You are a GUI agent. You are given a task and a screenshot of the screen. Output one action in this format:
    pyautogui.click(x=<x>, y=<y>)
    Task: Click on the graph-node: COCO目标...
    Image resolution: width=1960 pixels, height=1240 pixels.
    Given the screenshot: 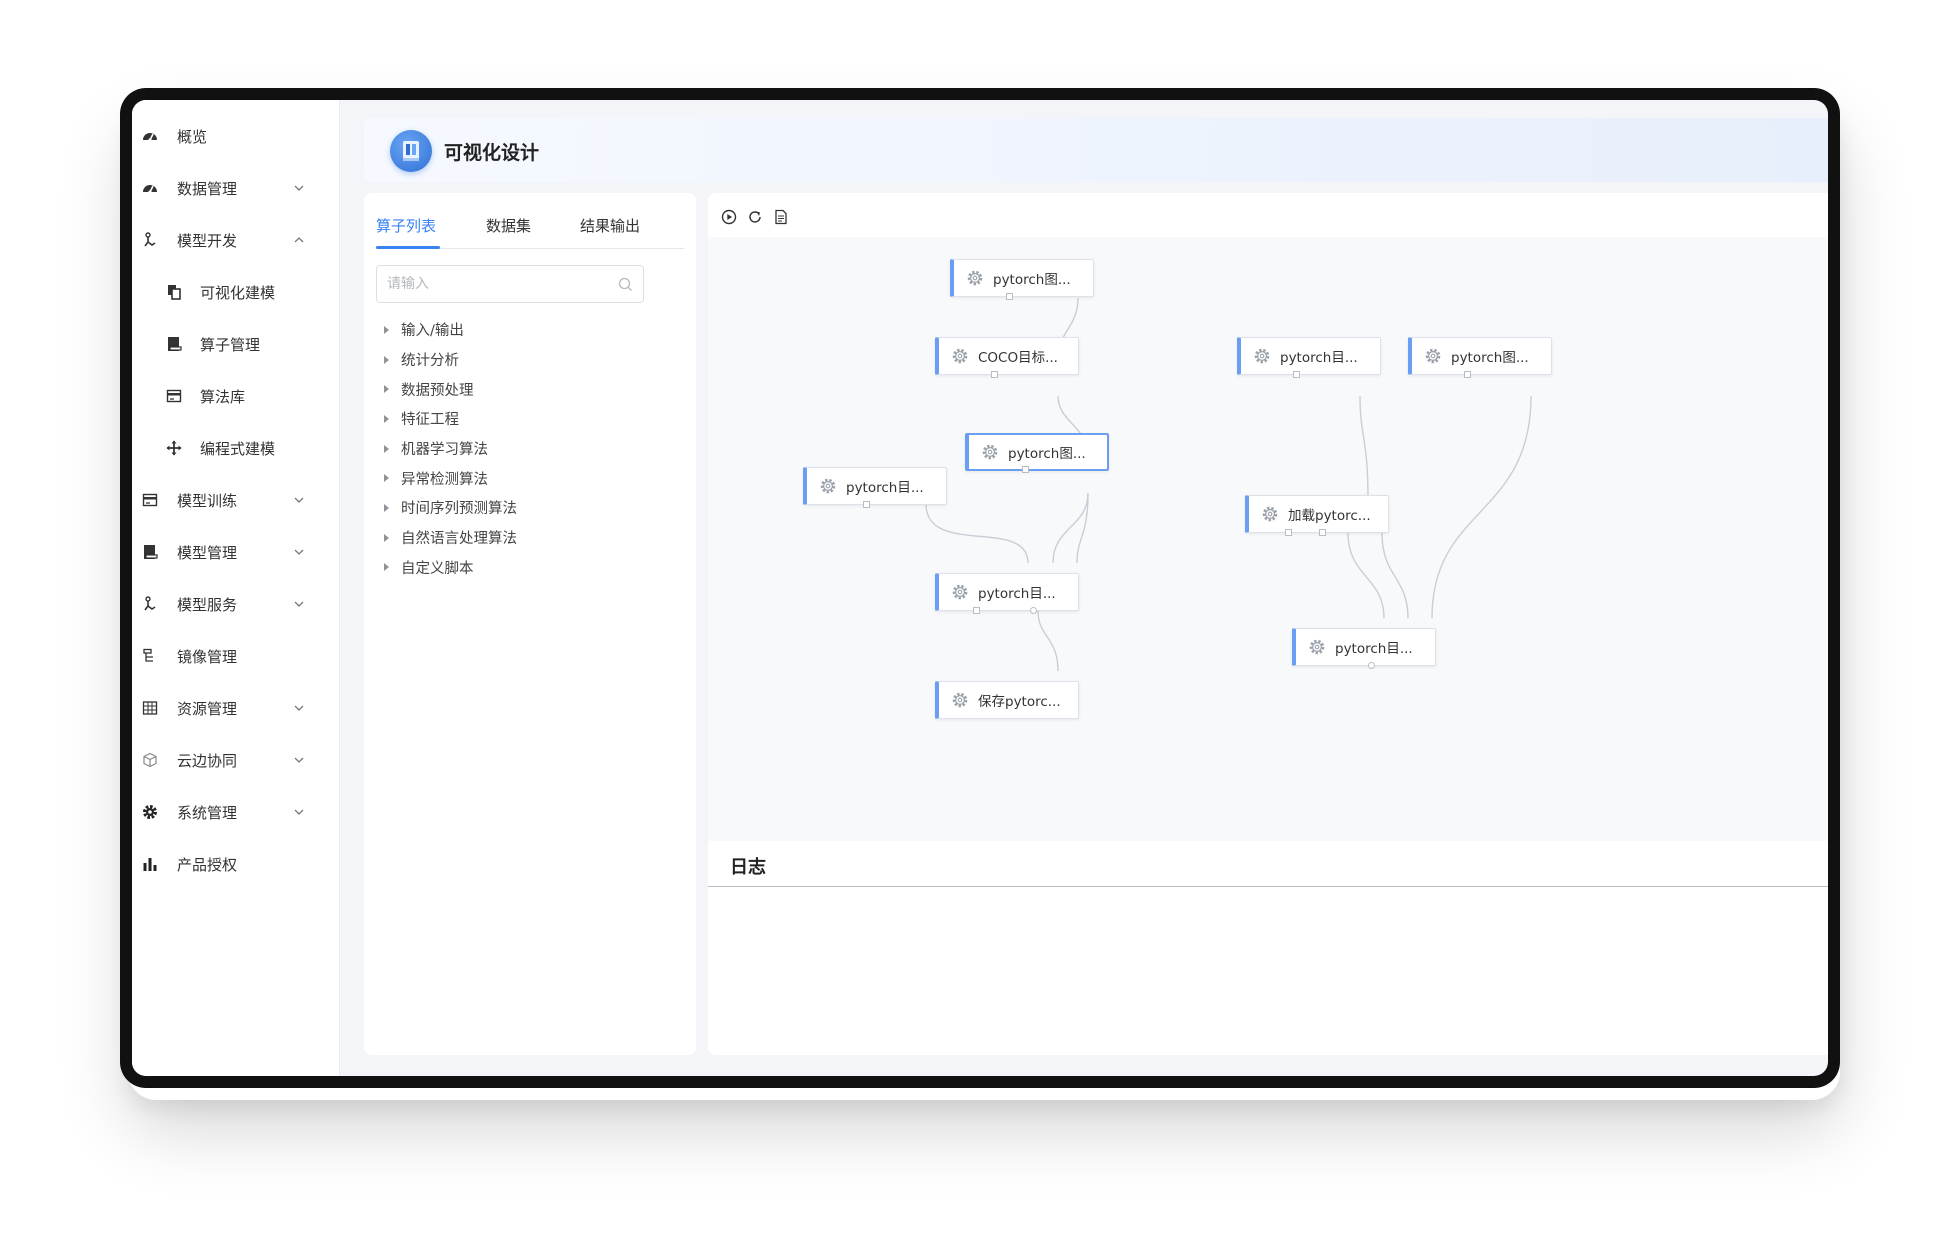 What is the action you would take?
    pyautogui.click(x=1007, y=357)
    